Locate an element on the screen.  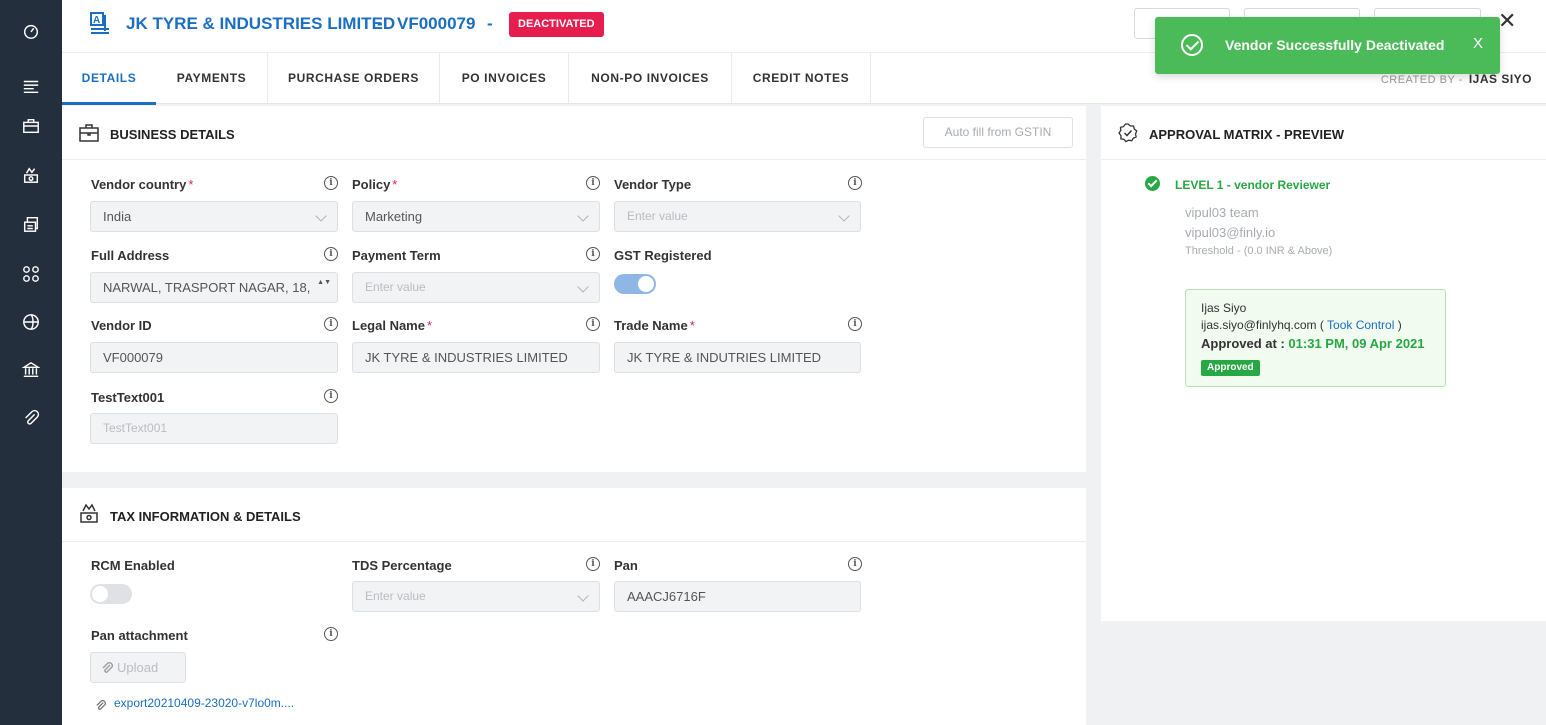
upload-button: Upload is located at coordinates (138, 667).